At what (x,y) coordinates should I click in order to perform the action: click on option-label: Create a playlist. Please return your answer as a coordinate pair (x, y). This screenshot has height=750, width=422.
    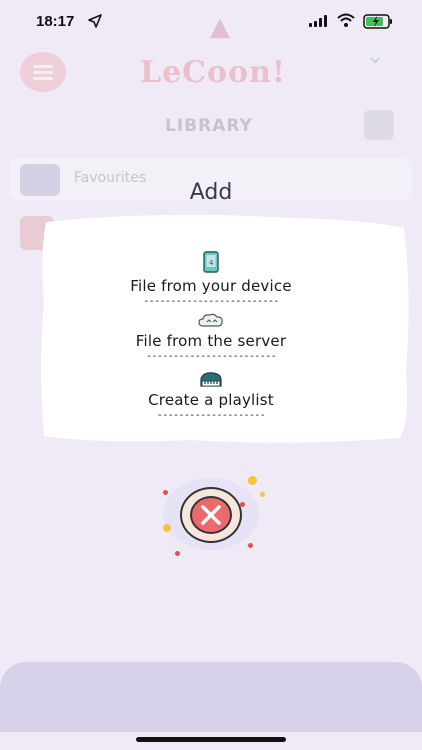
    Looking at the image, I should click on (211, 400).